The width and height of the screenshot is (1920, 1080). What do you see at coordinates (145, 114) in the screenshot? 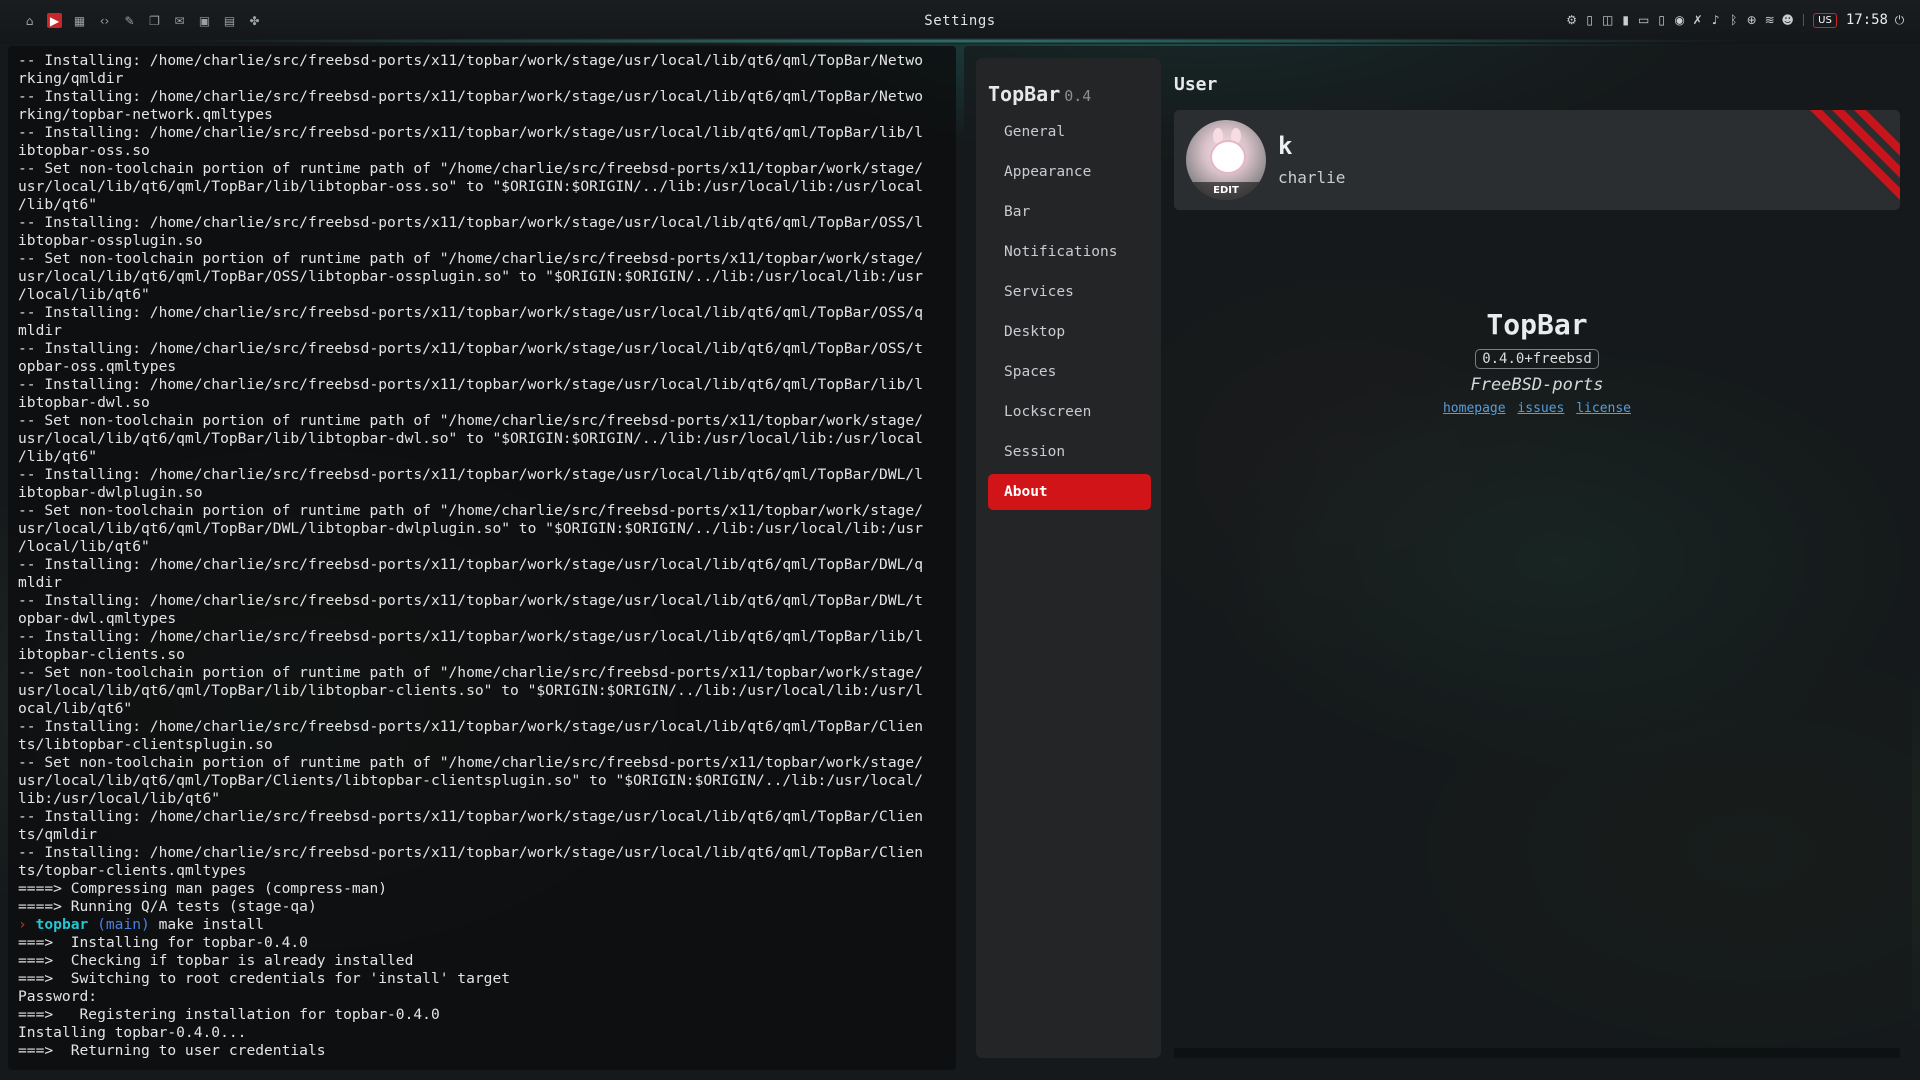
I see `terminal-line: rking/topbar-network.qmltypes` at bounding box center [145, 114].